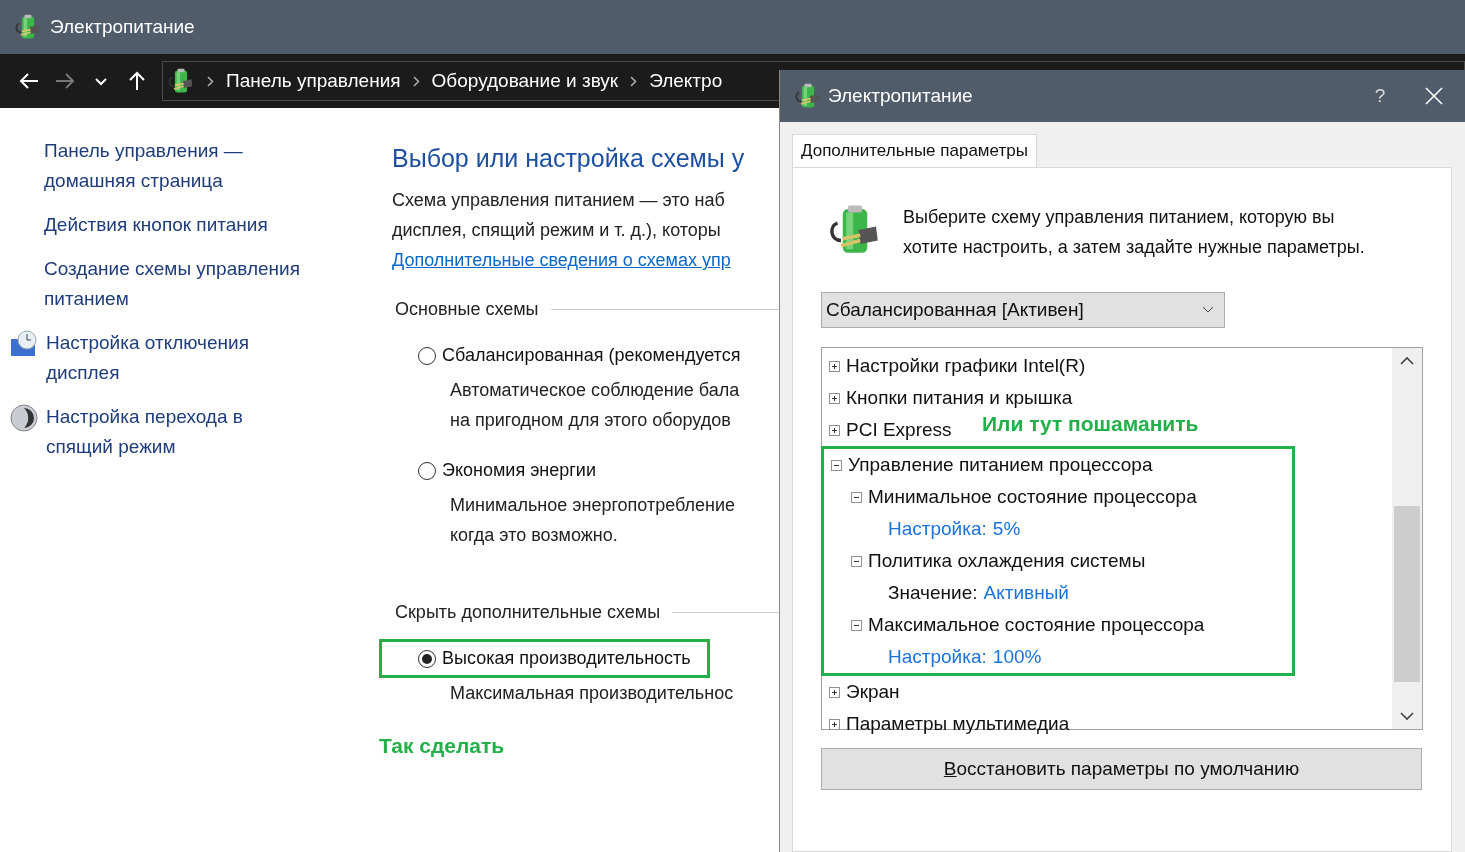 This screenshot has width=1465, height=852. Describe the element at coordinates (569, 158) in the screenshot. I see `page-heading: Выбор или настройка схемы у` at that location.